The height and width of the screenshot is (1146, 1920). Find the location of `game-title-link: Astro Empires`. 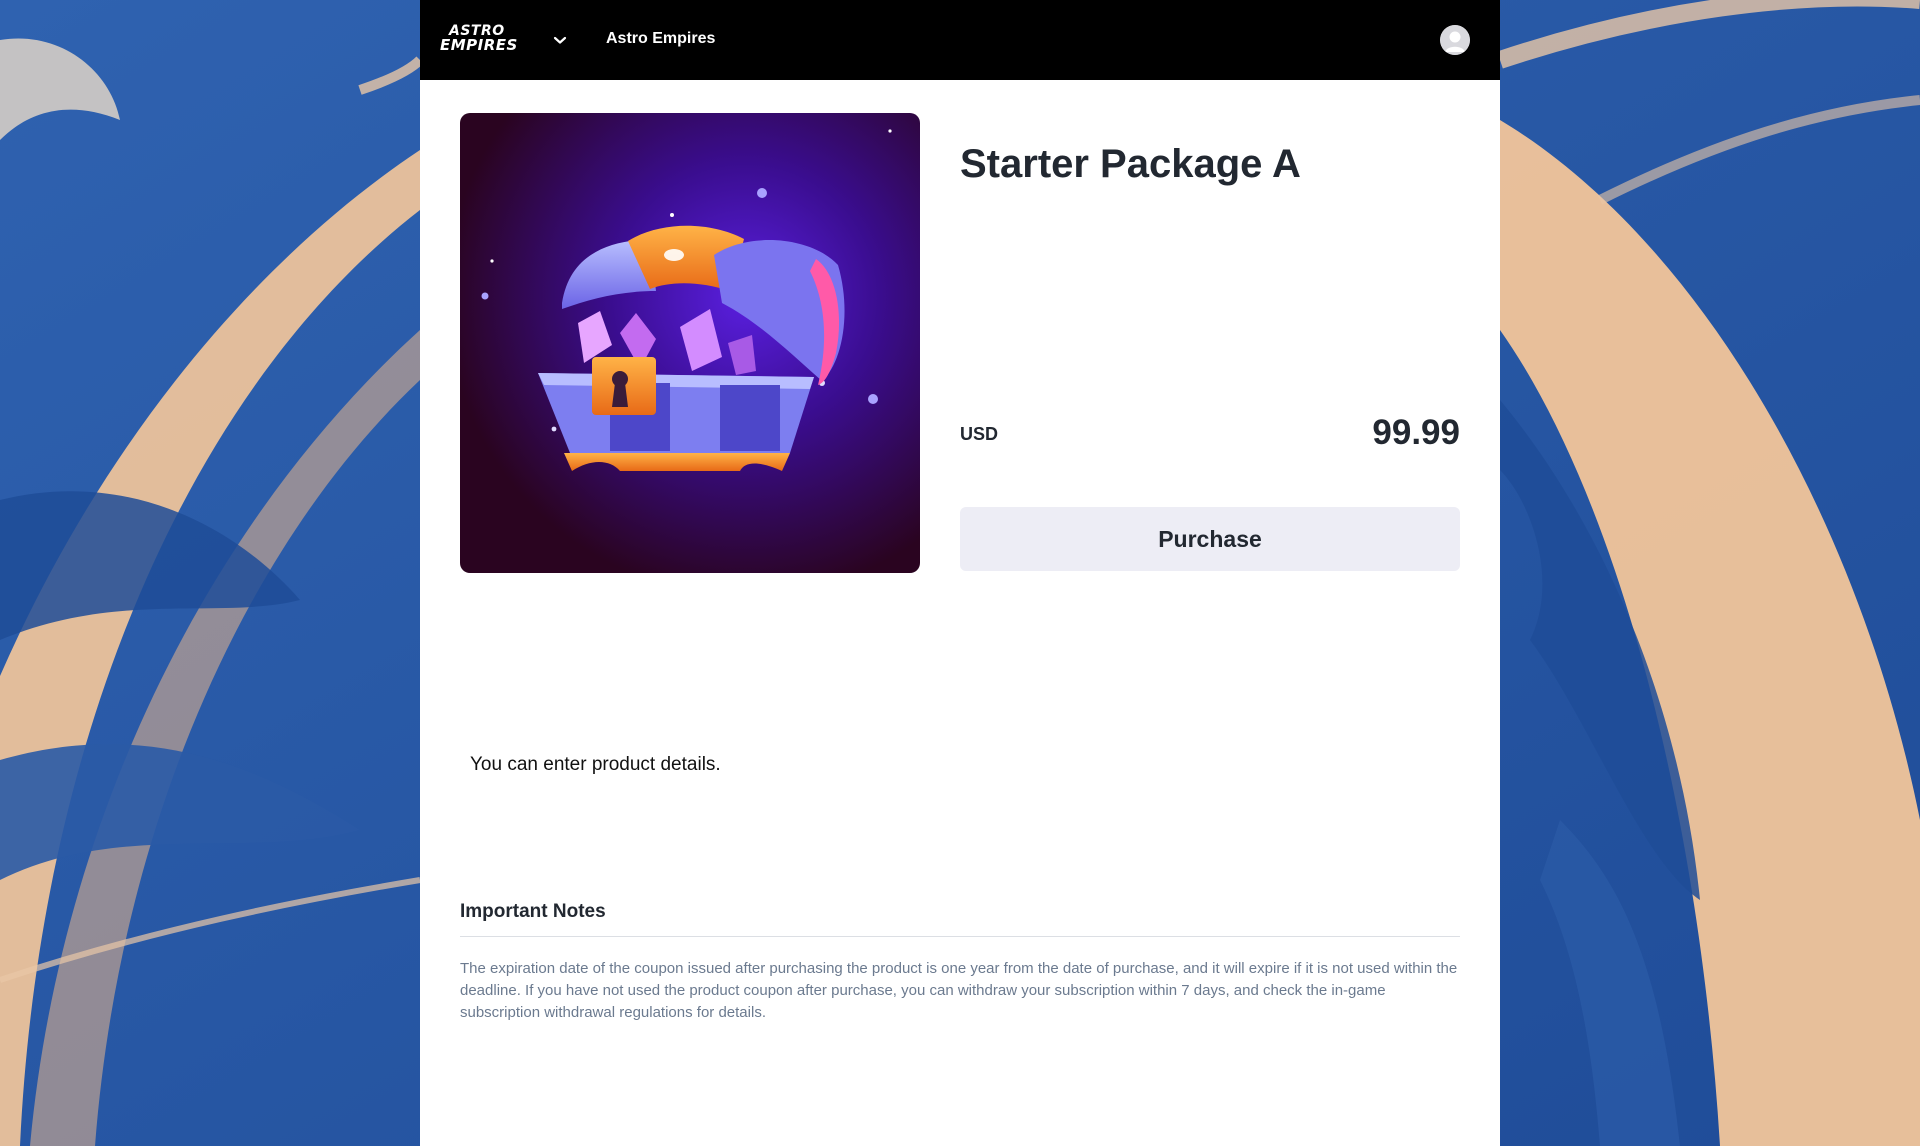

game-title-link: Astro Empires is located at coordinates (660, 39).